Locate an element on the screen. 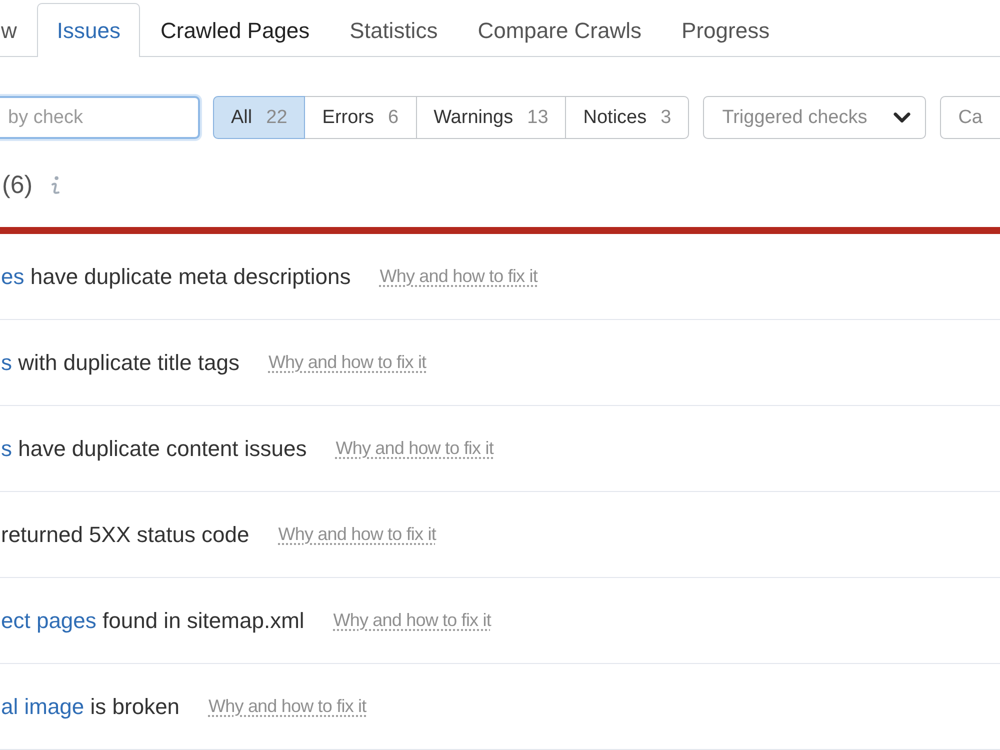 The width and height of the screenshot is (1000, 750). info-icon is located at coordinates (55, 185).